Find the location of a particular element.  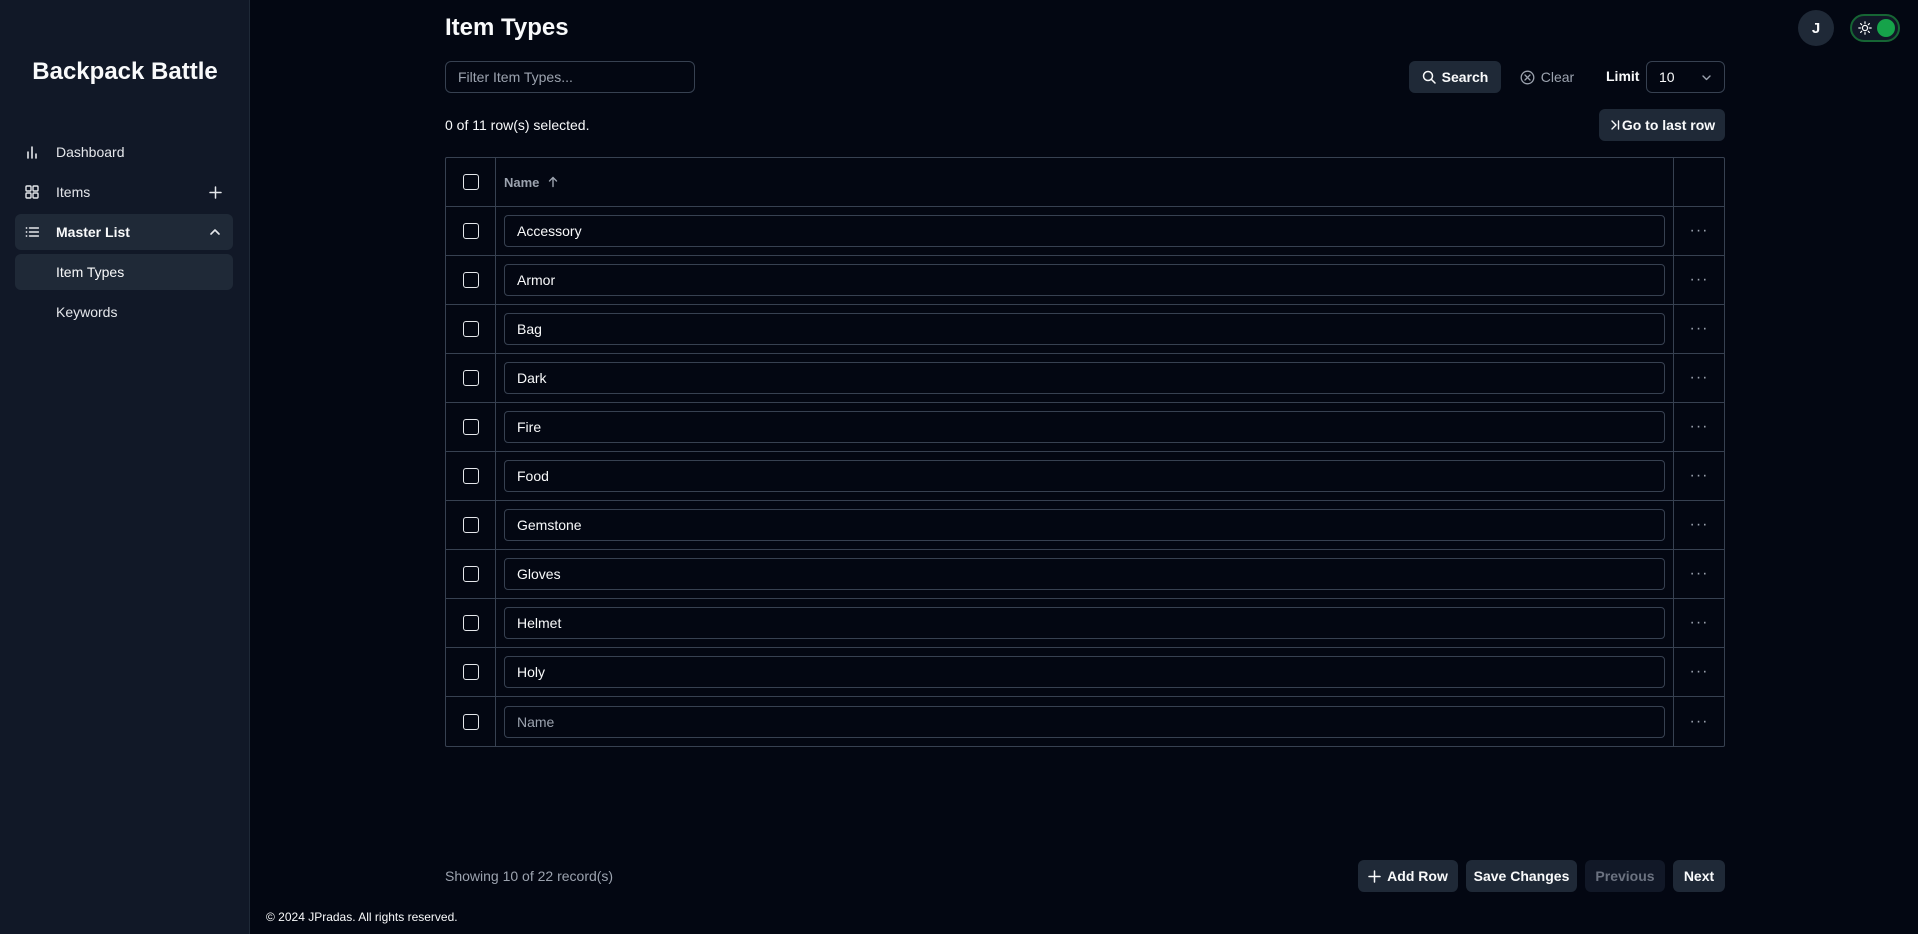

footer-copyright: © 2024 JPradas. All rights reserved. is located at coordinates (362, 917).